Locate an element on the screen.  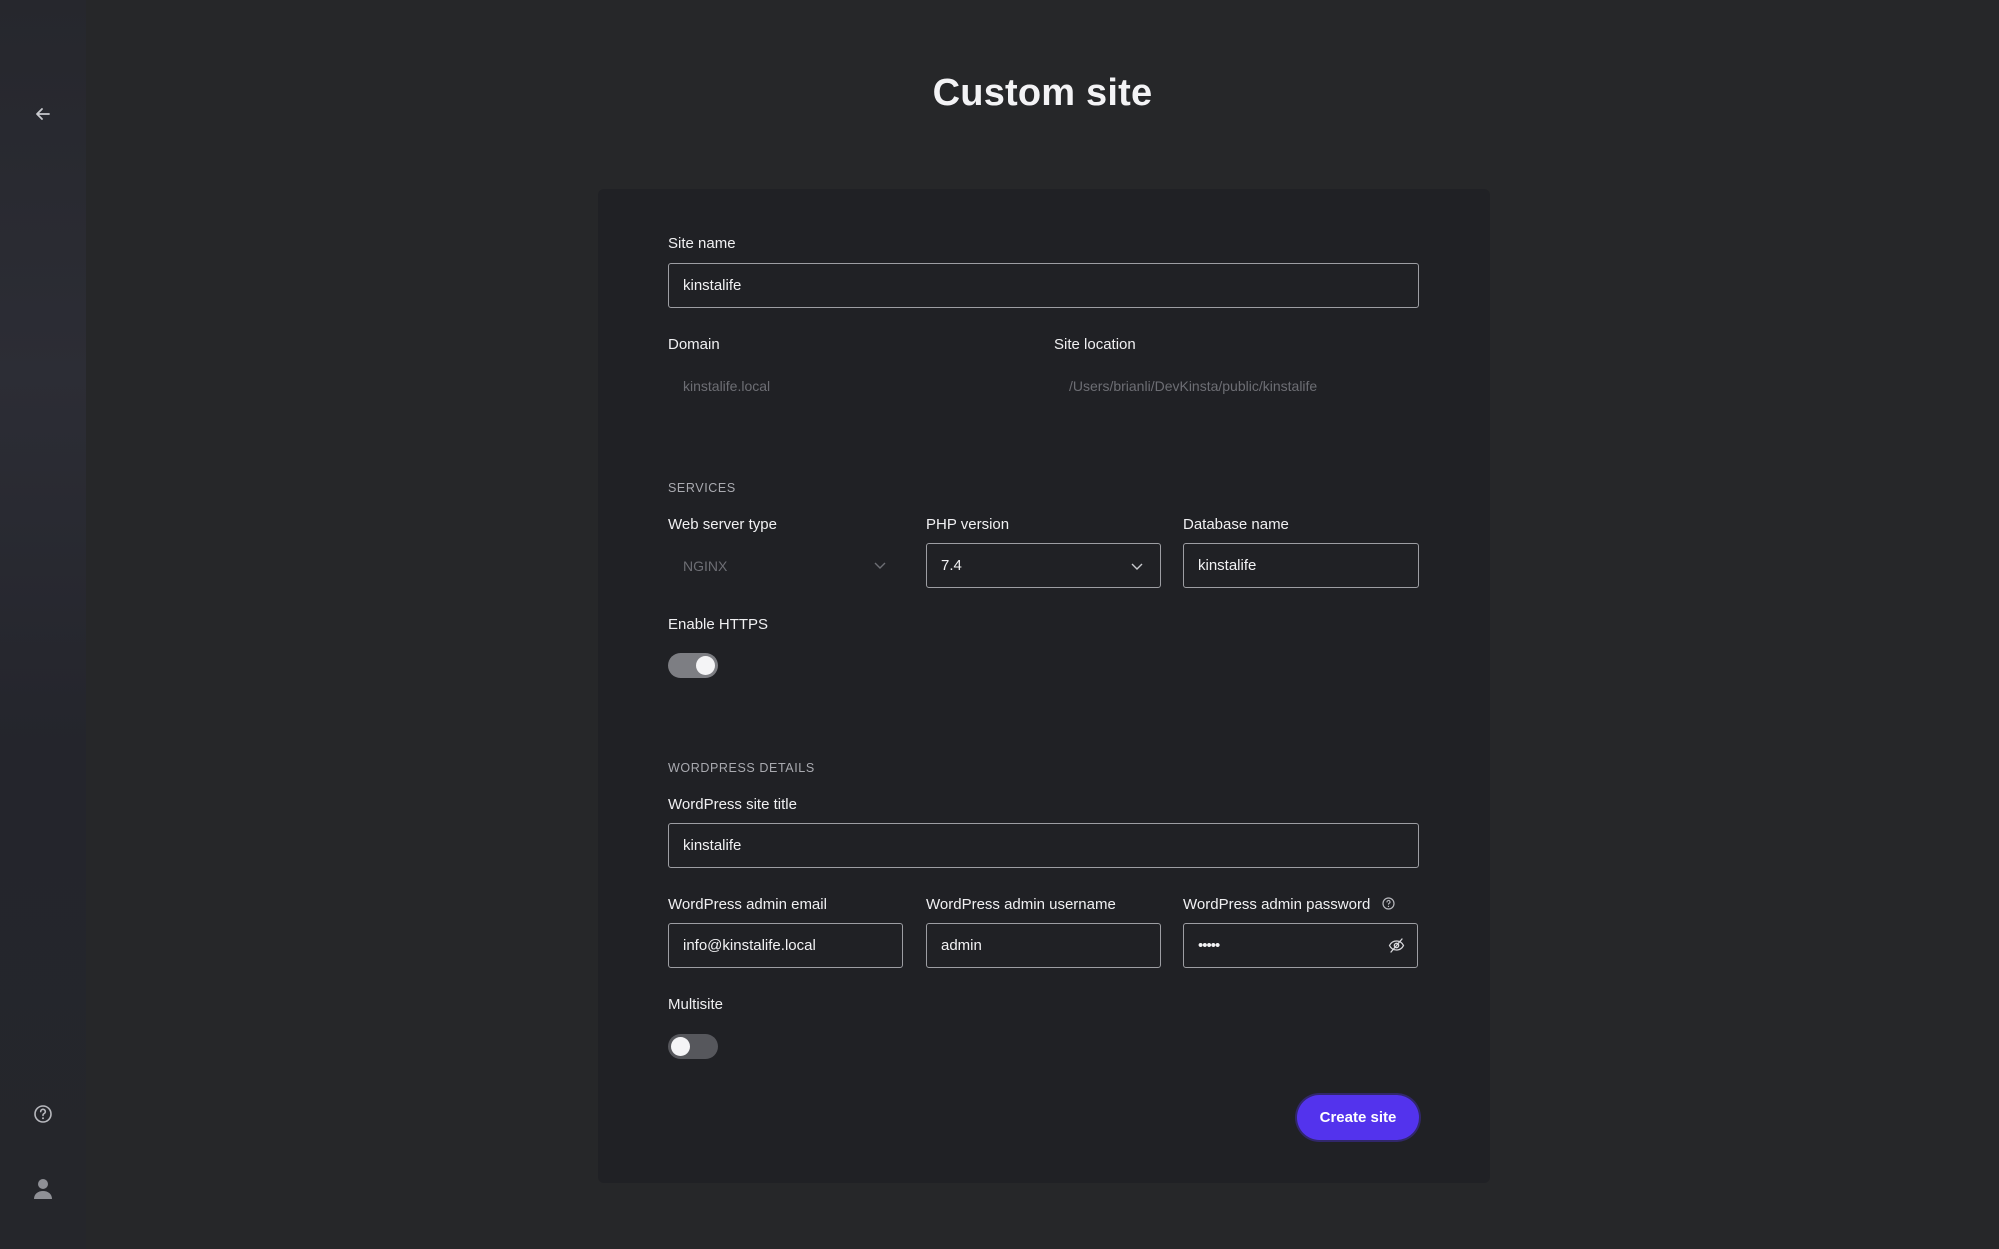
wp-site-title-label: WordPress site title is located at coordinates (732, 804).